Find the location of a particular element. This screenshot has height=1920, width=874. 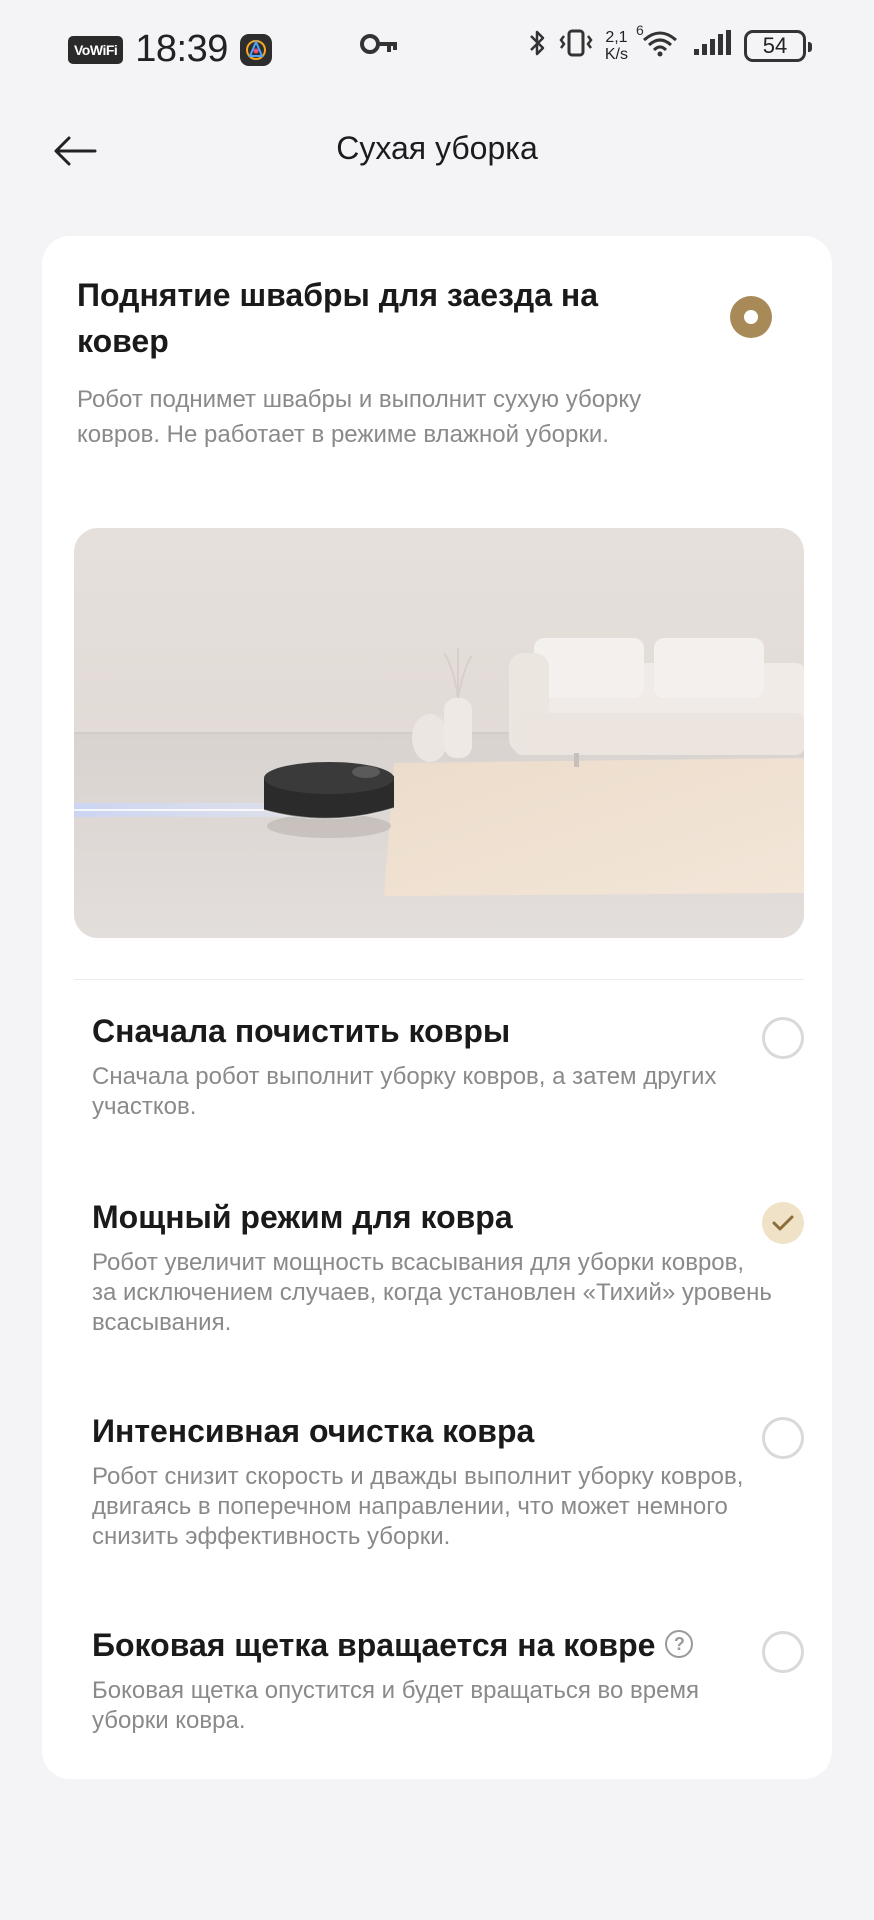

help-icon: ? is located at coordinates (679, 1643).